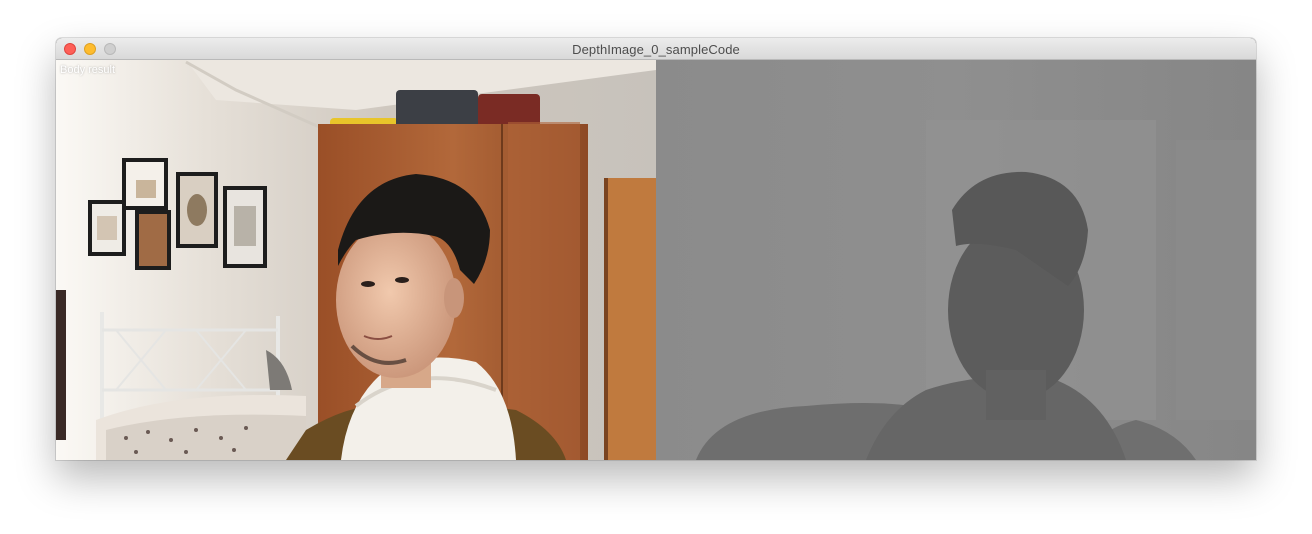 The width and height of the screenshot is (1312, 534). What do you see at coordinates (630, 319) in the screenshot?
I see `door` at bounding box center [630, 319].